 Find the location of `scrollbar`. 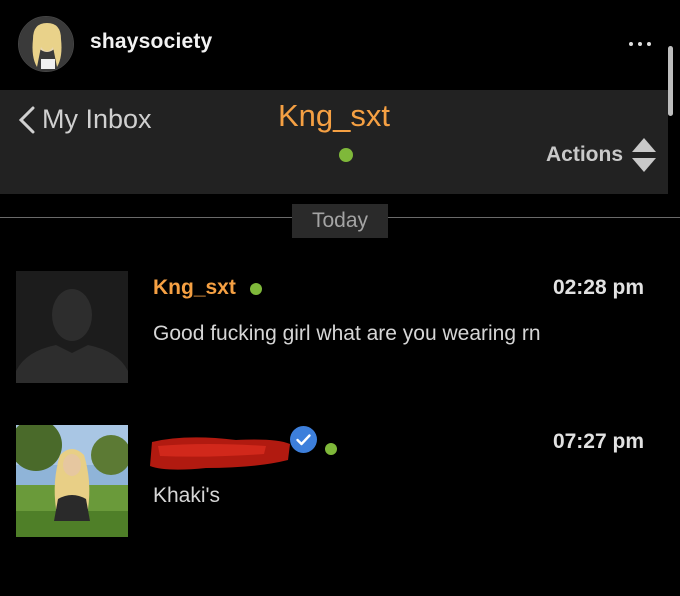

scrollbar is located at coordinates (670, 81).